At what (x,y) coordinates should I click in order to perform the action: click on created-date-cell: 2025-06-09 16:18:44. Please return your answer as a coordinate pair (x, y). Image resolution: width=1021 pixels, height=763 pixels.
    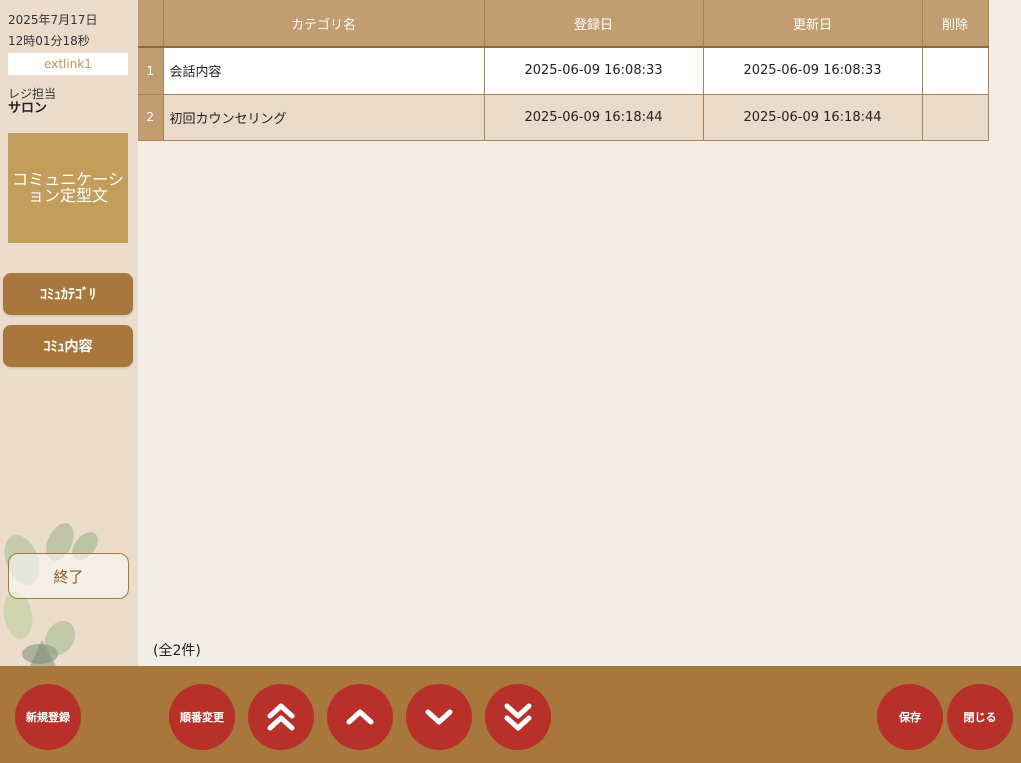
    Looking at the image, I should click on (594, 117).